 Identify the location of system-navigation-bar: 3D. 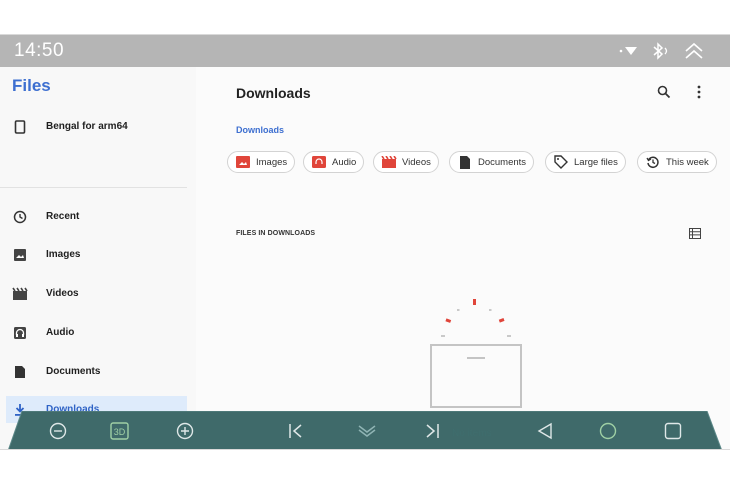
(365, 430).